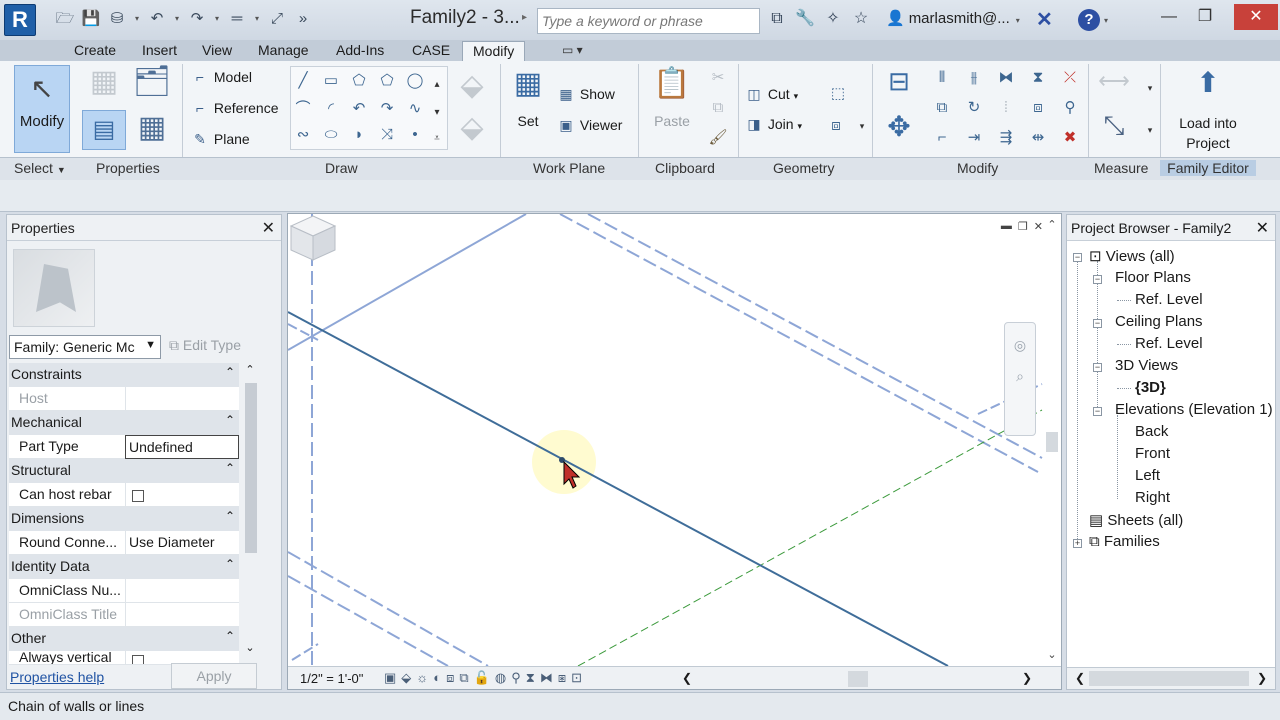  I want to click on browser-horizontal-scrollbar: ❮ ❯, so click(1171, 678).